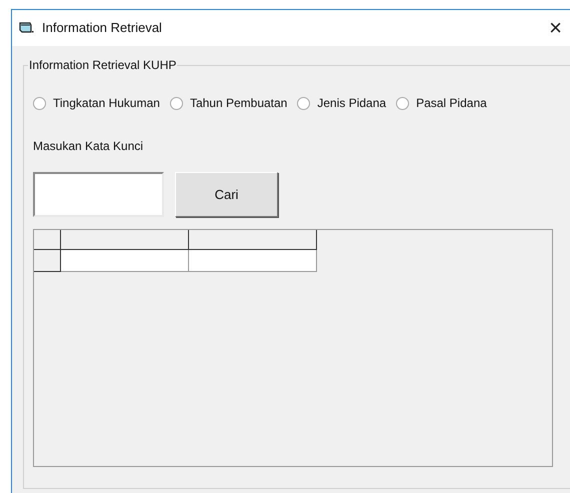  I want to click on window-icon, so click(26, 28).